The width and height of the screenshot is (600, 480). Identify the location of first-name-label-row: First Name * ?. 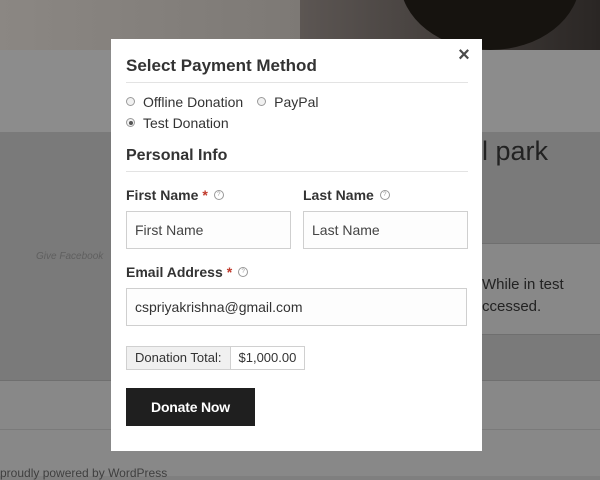
(208, 195).